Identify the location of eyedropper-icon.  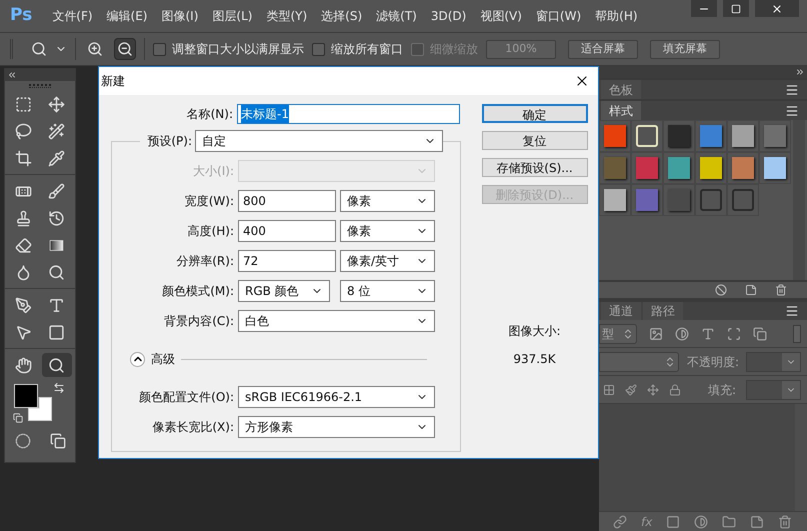
(56, 158).